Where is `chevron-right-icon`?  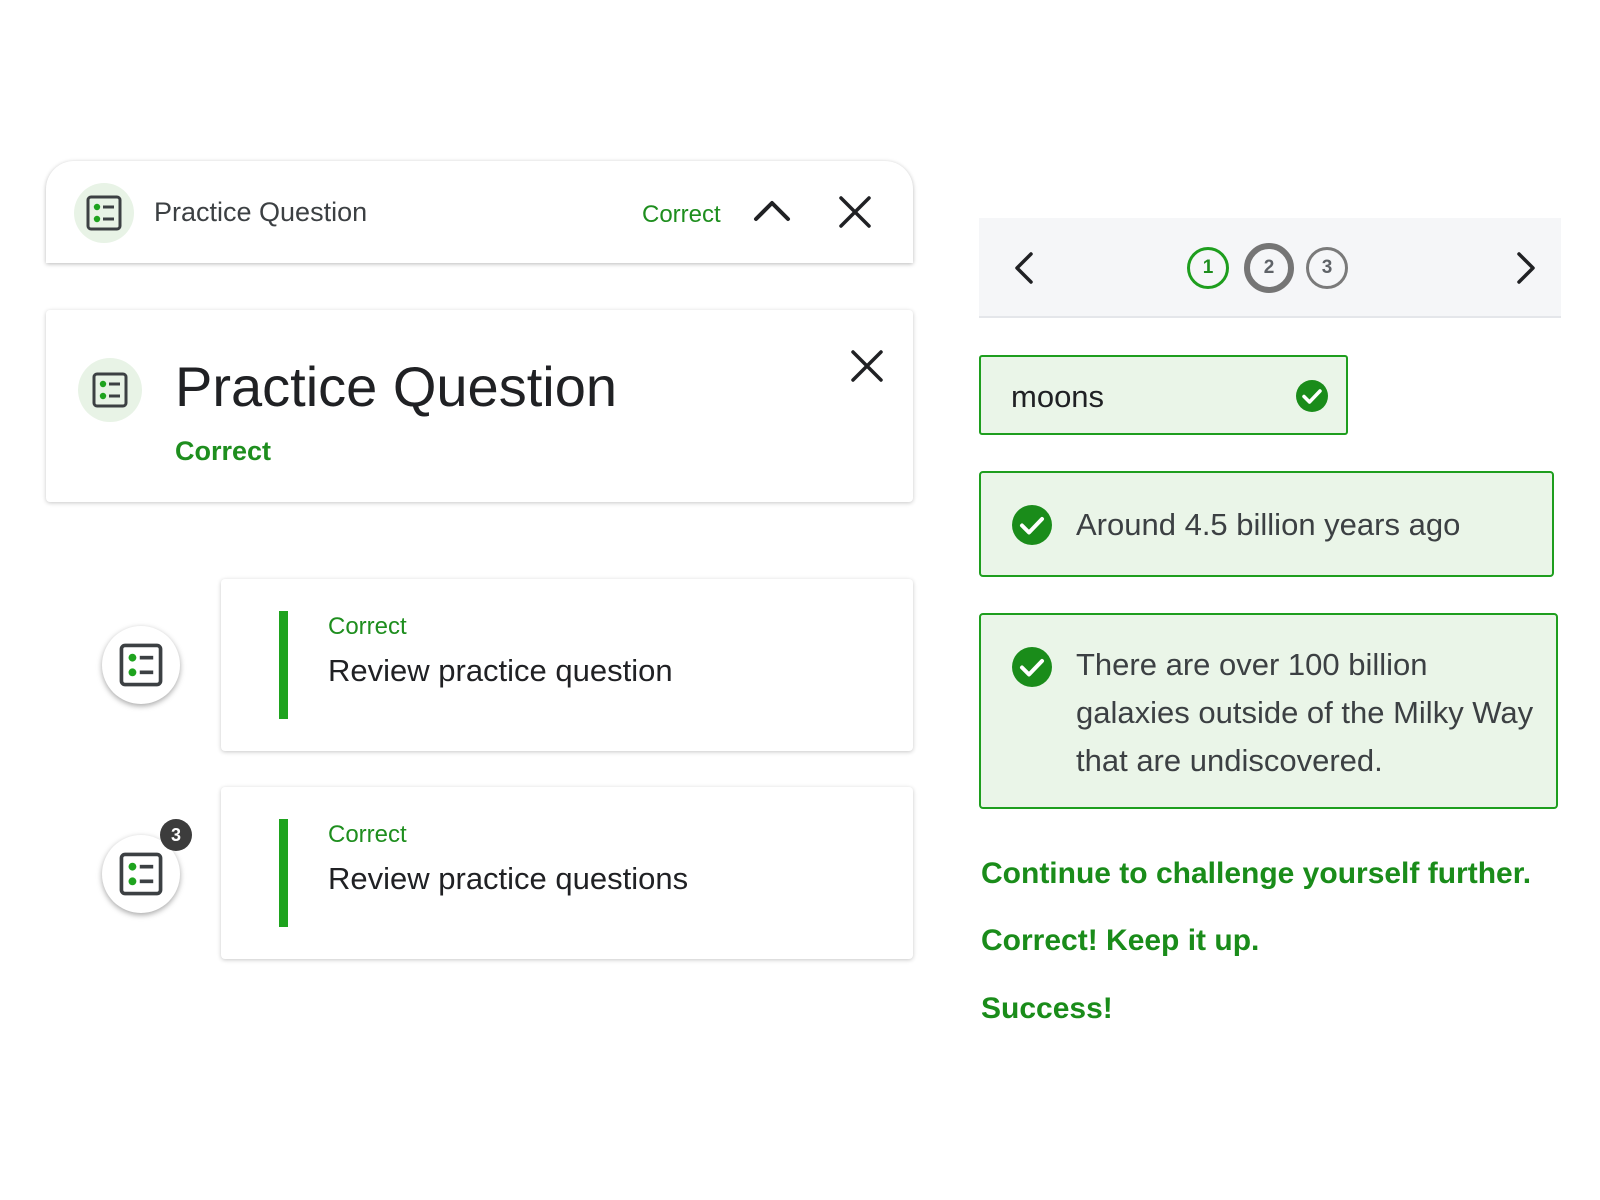
chevron-right-icon is located at coordinates (1525, 268).